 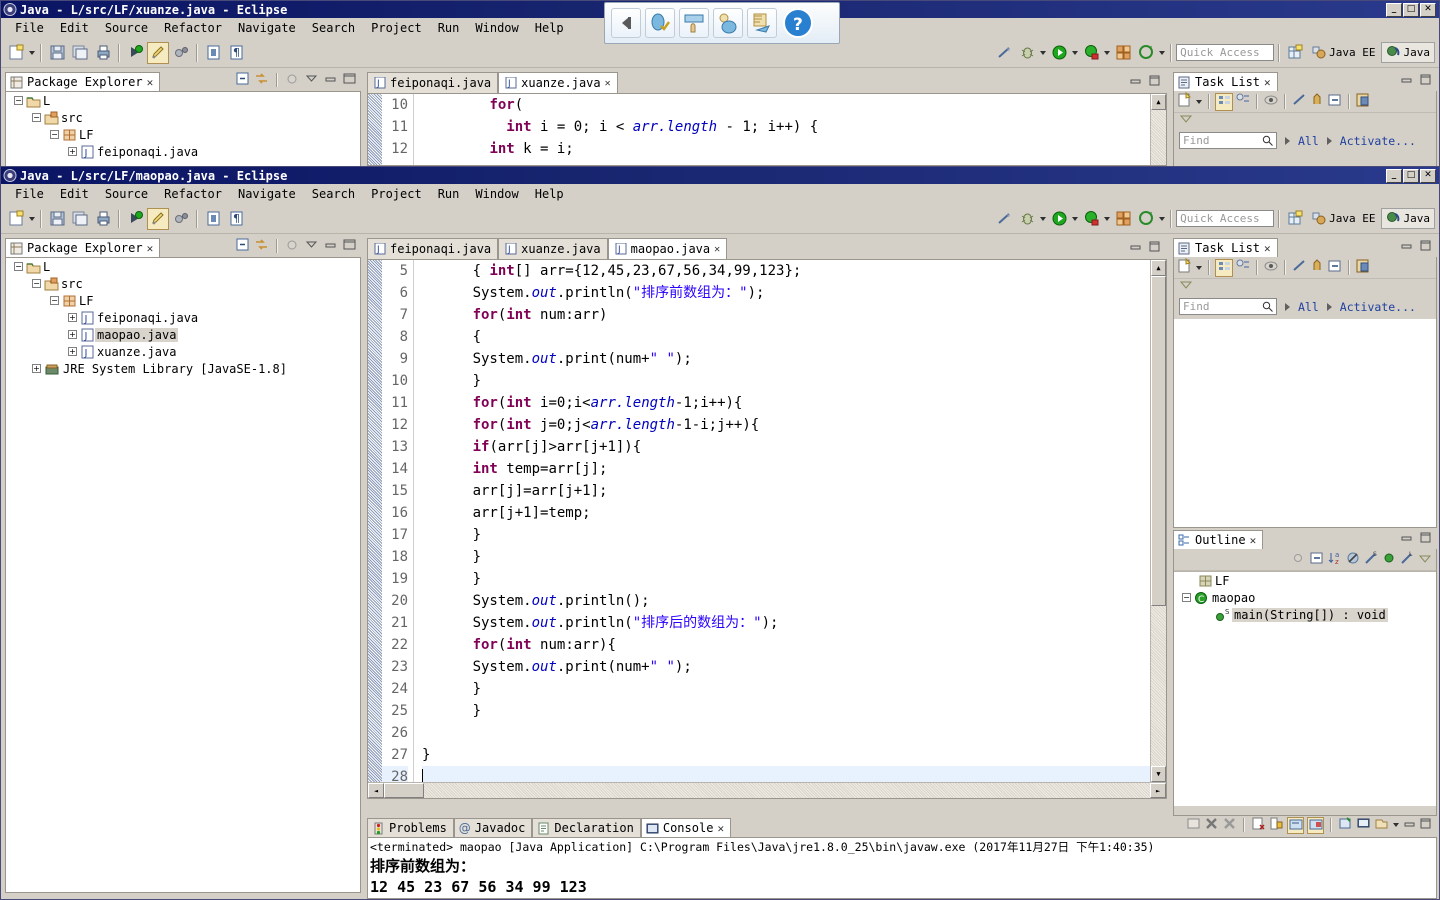 What do you see at coordinates (720, 219) in the screenshot?
I see `toolbar-front: ¶ Quick Access Java EE Java` at bounding box center [720, 219].